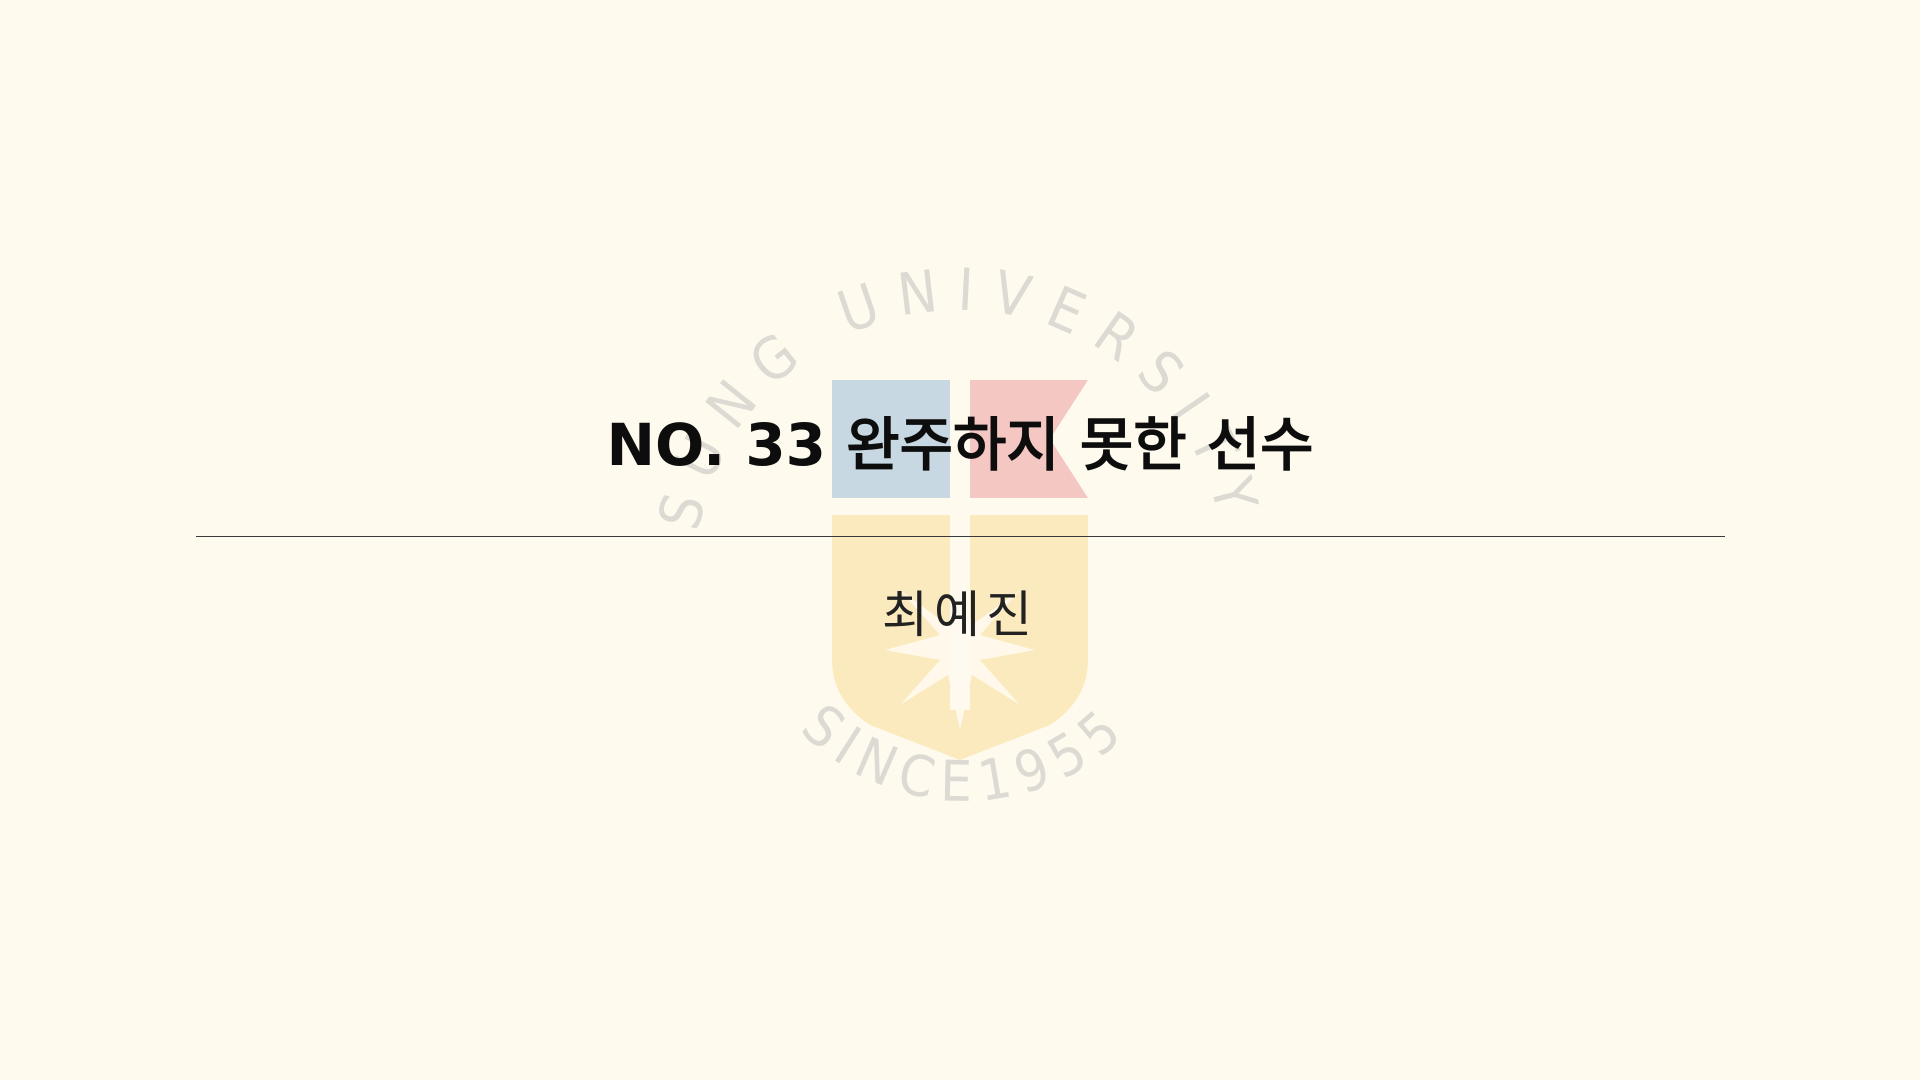  I want to click on author-name: 최예진, so click(960, 615).